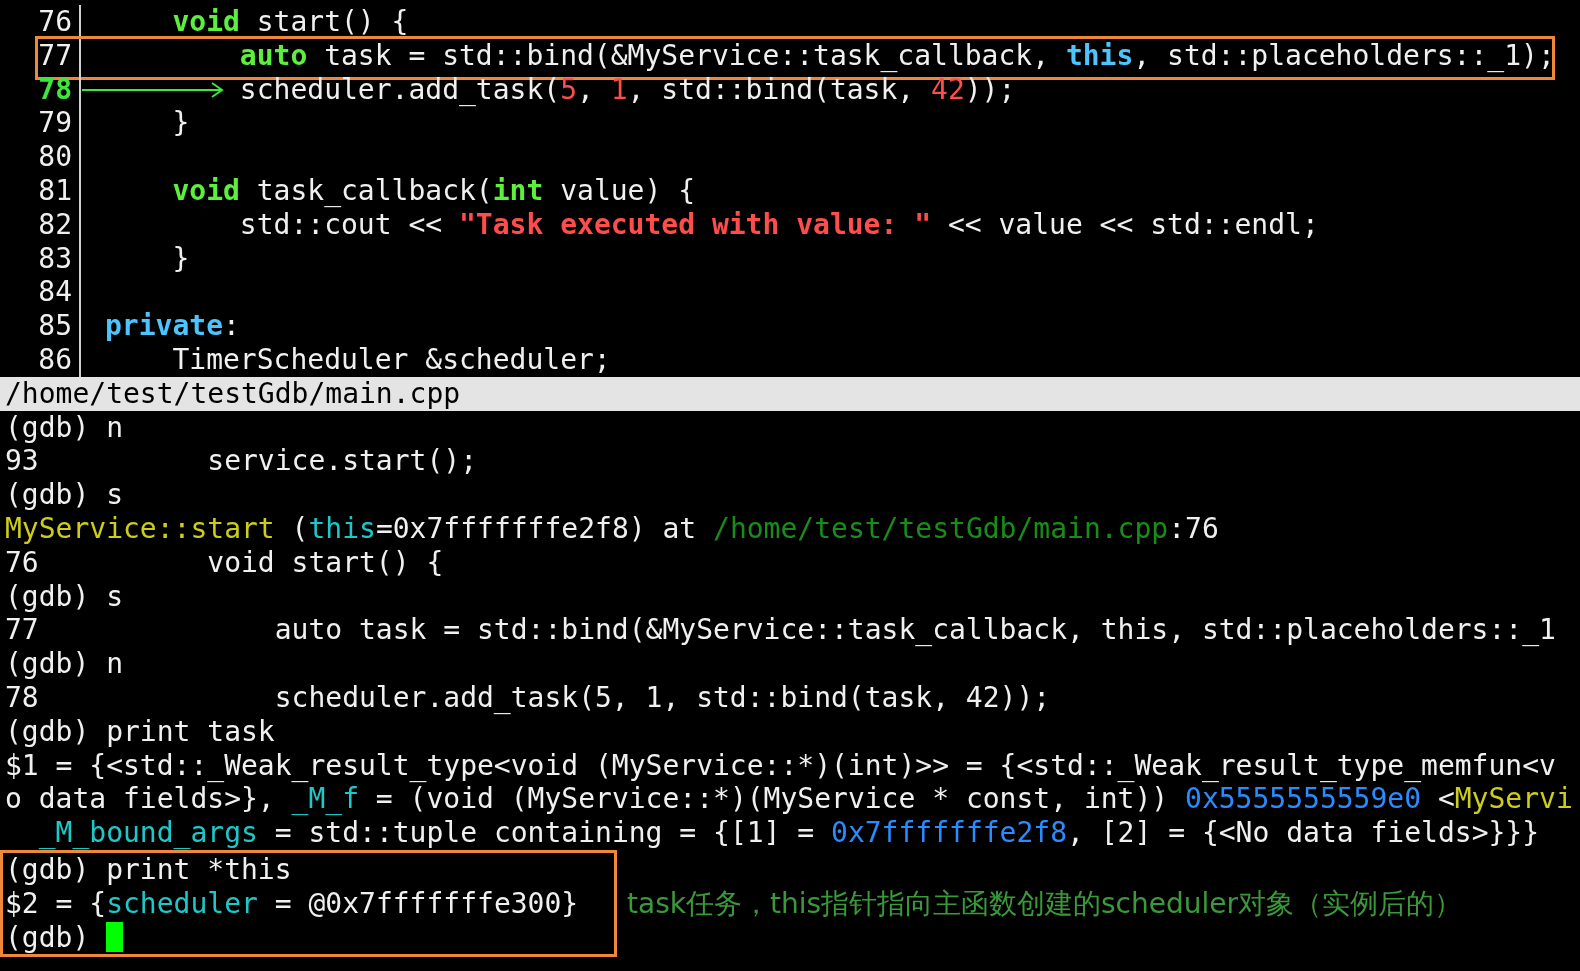 This screenshot has height=971, width=1580. What do you see at coordinates (54, 55) in the screenshot?
I see `line-number: 77` at bounding box center [54, 55].